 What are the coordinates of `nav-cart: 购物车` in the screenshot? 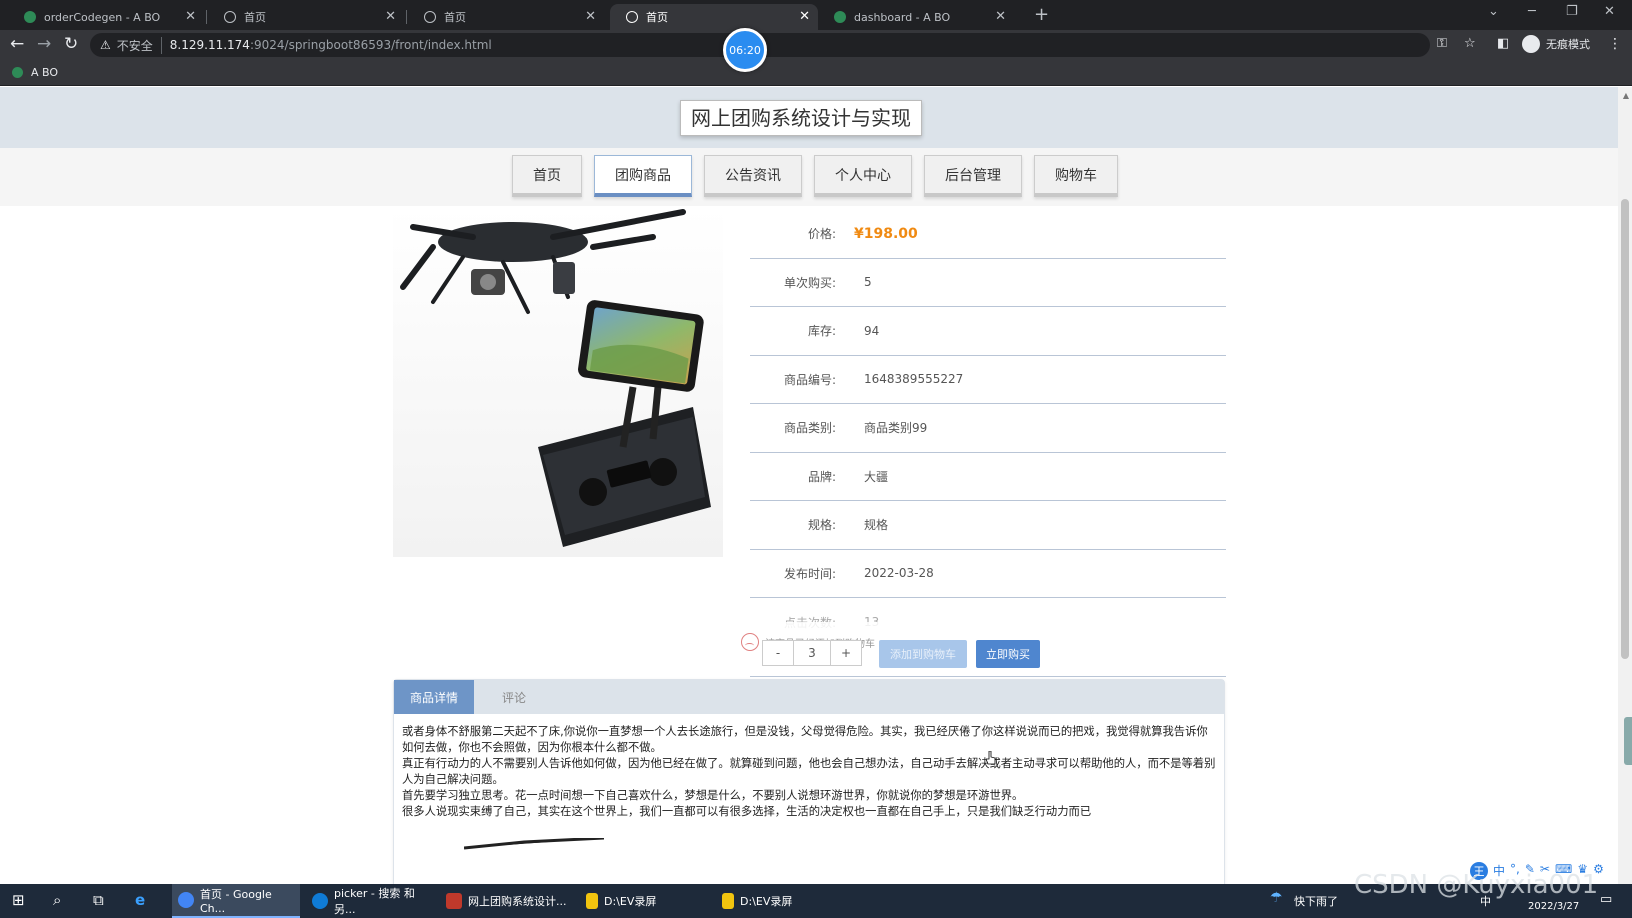 It's located at (1076, 176).